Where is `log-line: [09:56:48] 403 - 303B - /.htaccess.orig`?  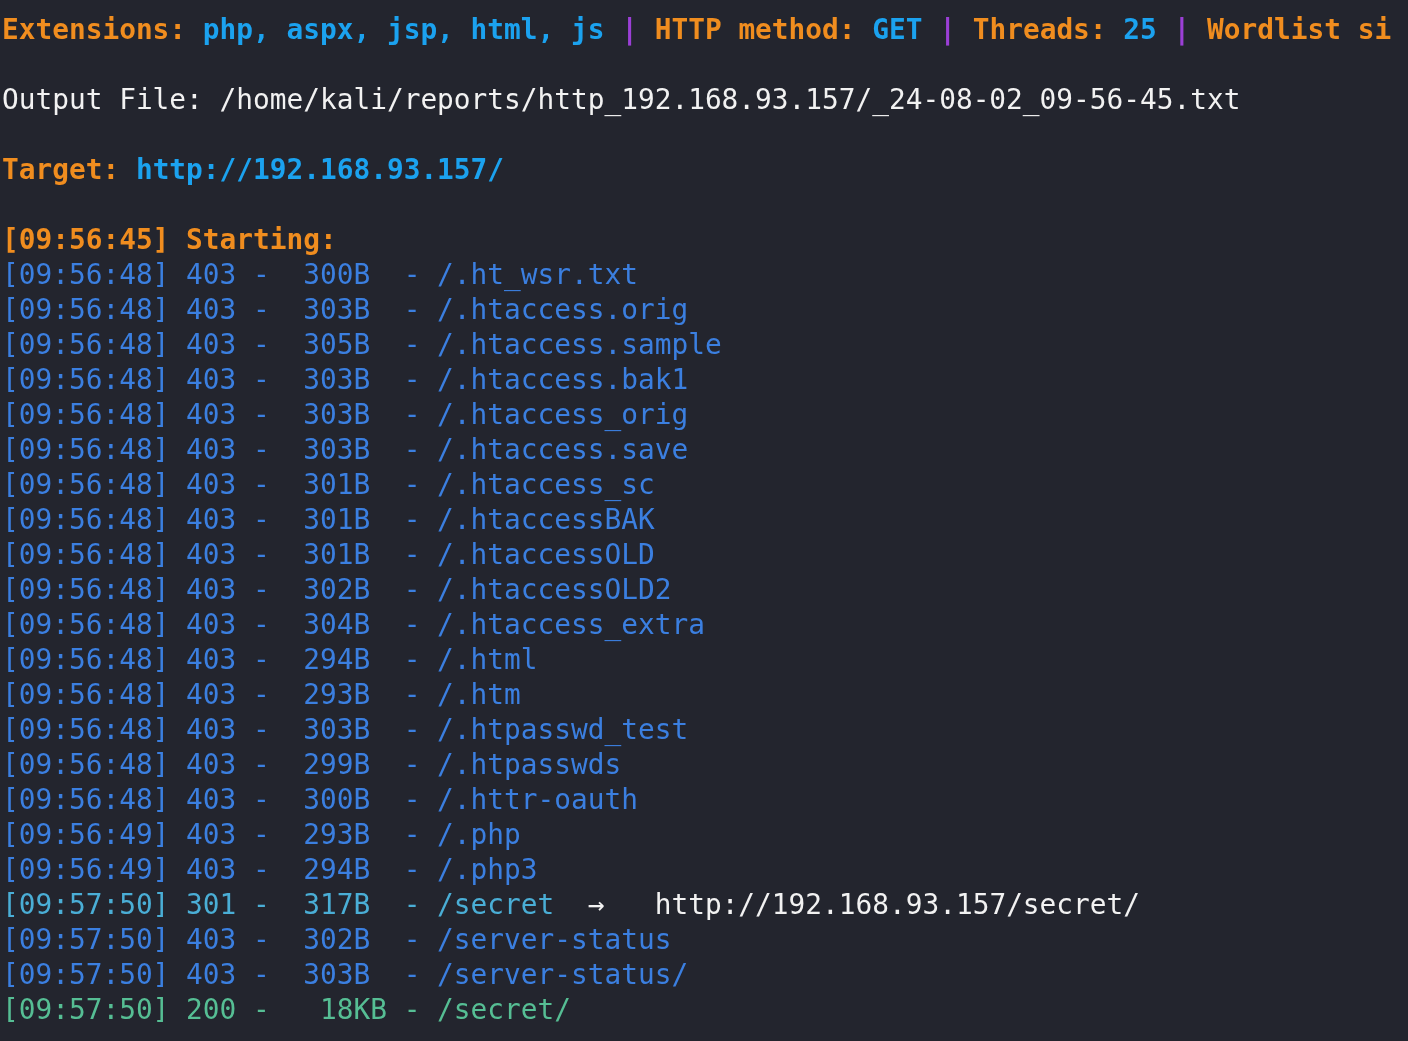 log-line: [09:56:48] 403 - 303B - /.htaccess.orig is located at coordinates (346, 309).